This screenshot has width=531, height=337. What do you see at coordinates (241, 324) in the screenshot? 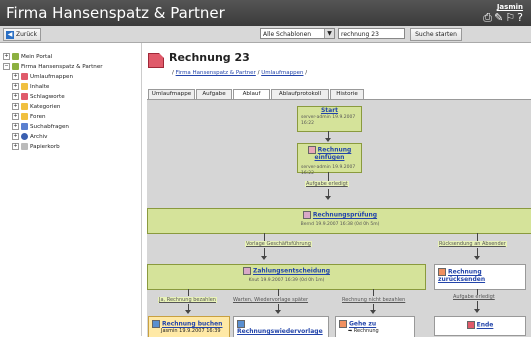
I see `resubmission-icon` at bounding box center [241, 324].